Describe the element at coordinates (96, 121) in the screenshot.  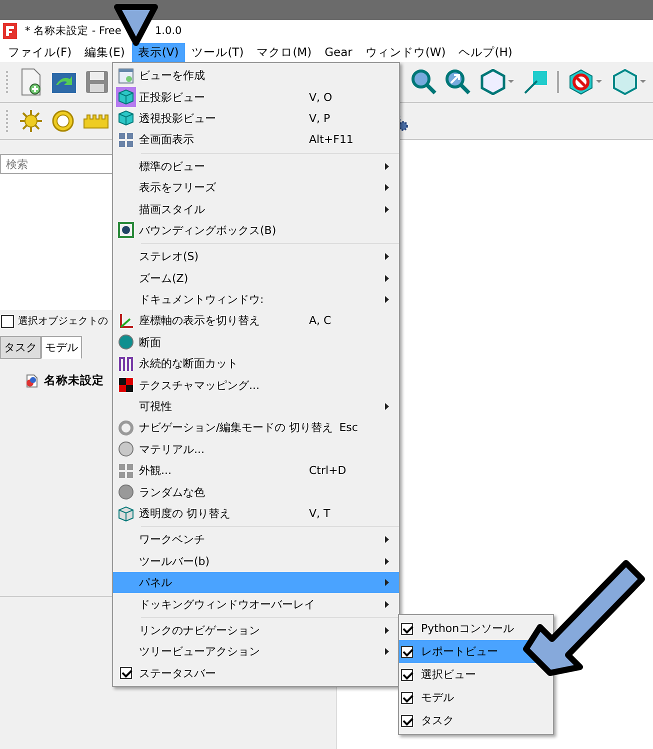
I see `rack-icon` at that location.